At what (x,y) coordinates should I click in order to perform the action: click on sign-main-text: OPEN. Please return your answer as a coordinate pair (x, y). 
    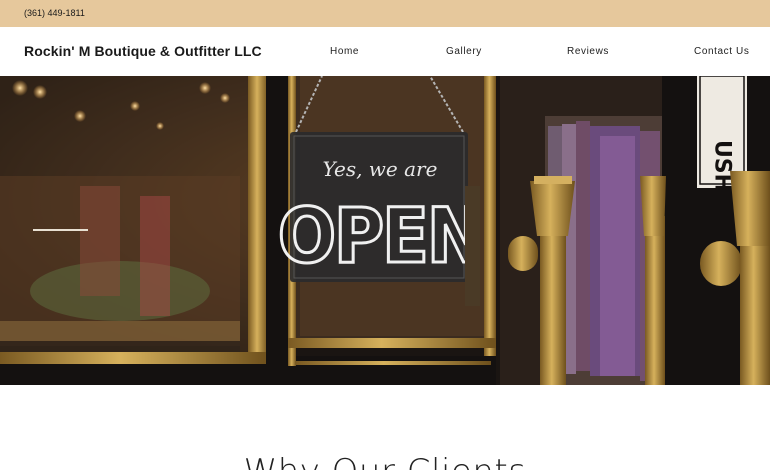
    Looking at the image, I should click on (380, 235).